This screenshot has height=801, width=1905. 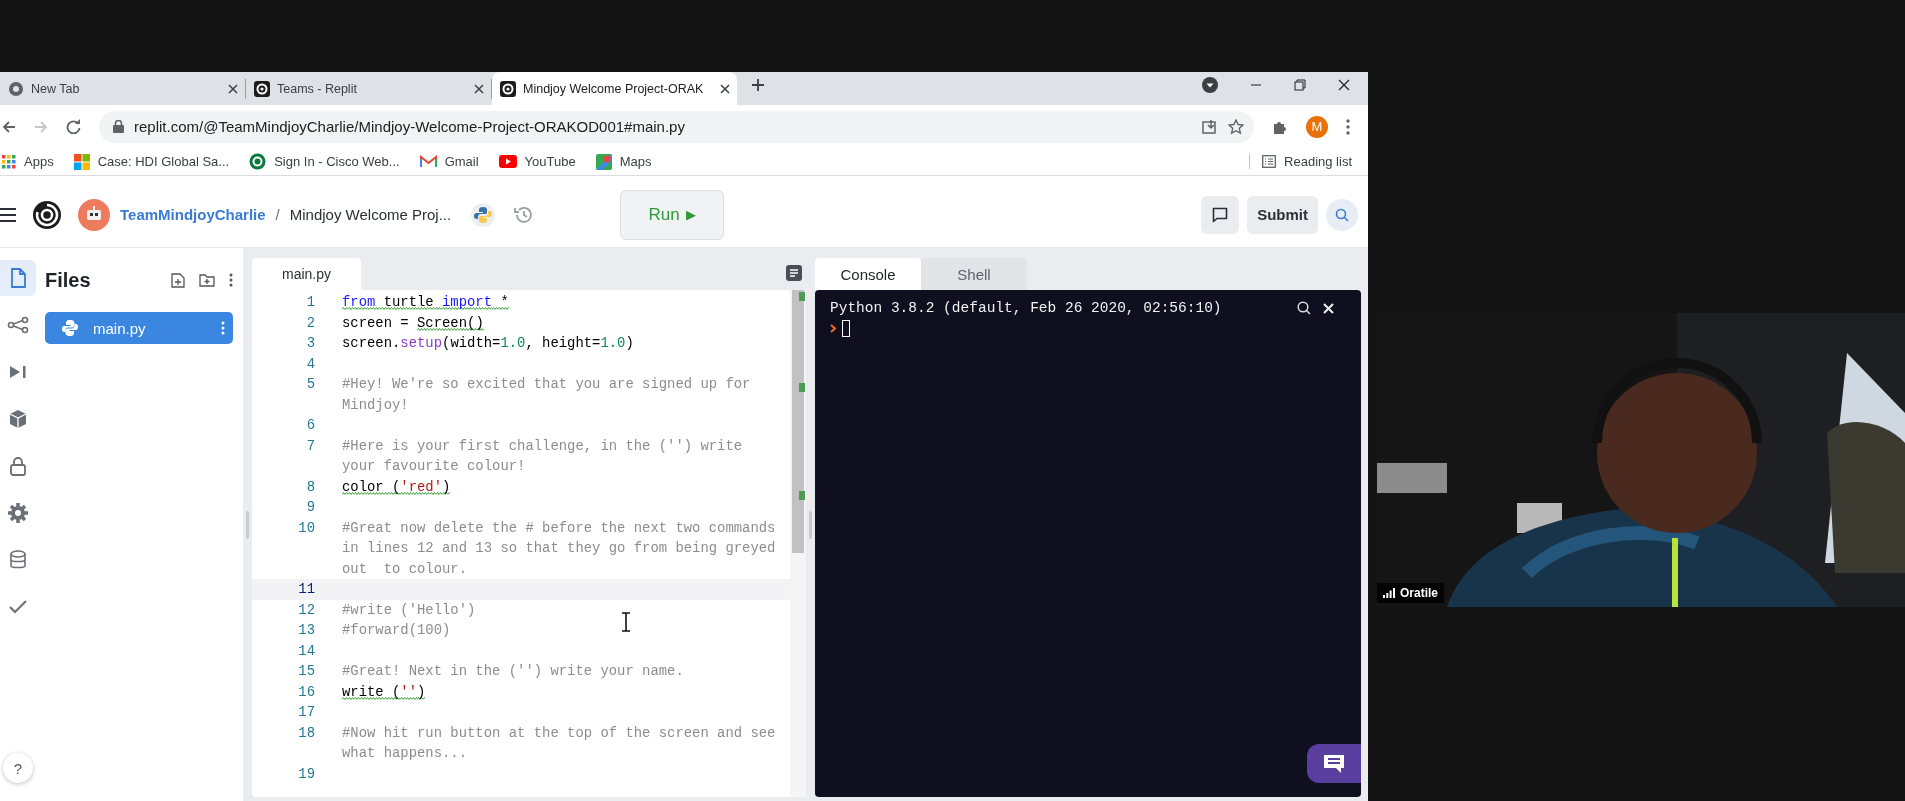 I want to click on line-number: 8, so click(x=310, y=487).